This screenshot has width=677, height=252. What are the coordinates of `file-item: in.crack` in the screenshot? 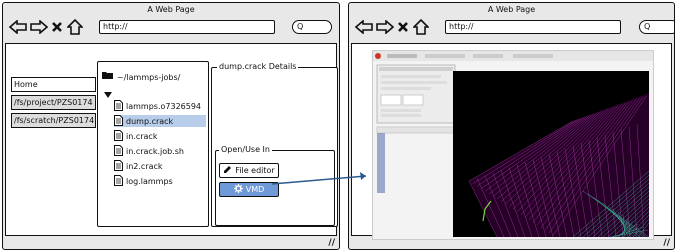 It's located at (160, 136).